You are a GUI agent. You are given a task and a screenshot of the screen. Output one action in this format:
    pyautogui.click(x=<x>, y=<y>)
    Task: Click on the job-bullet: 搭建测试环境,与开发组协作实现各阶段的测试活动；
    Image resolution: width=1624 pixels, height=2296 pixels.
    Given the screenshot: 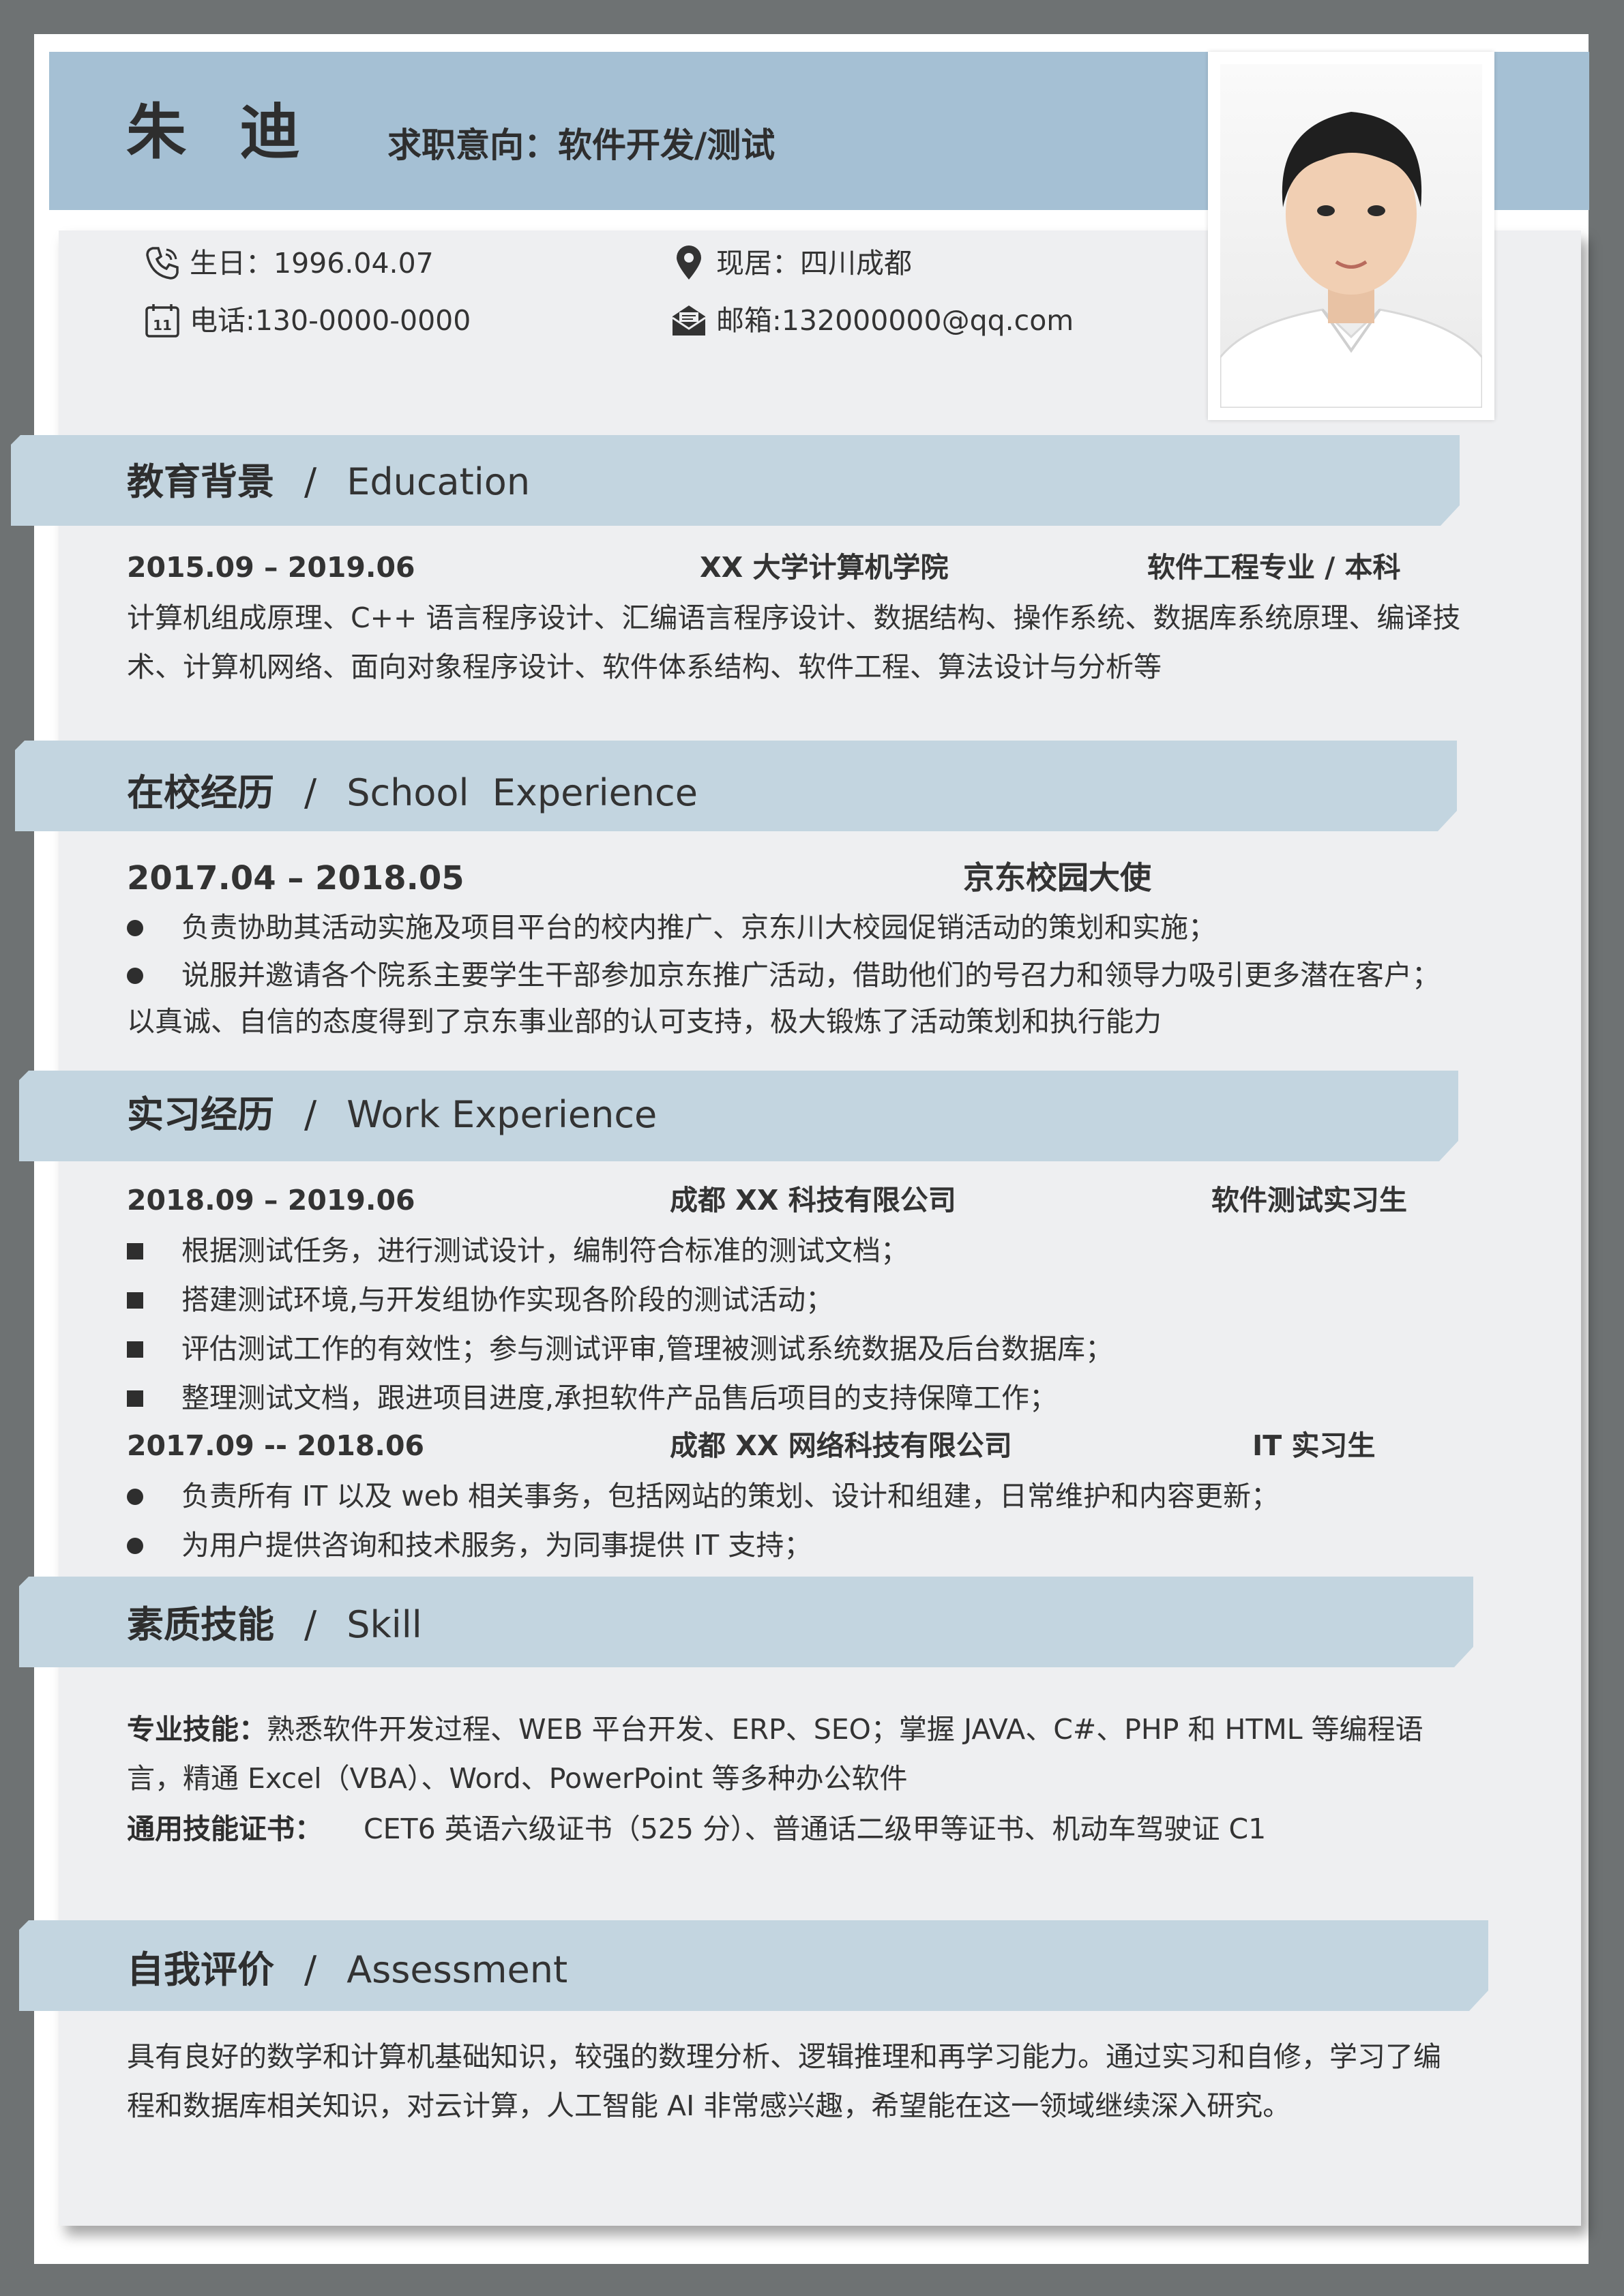 What is the action you would take?
    pyautogui.click(x=480, y=1300)
    